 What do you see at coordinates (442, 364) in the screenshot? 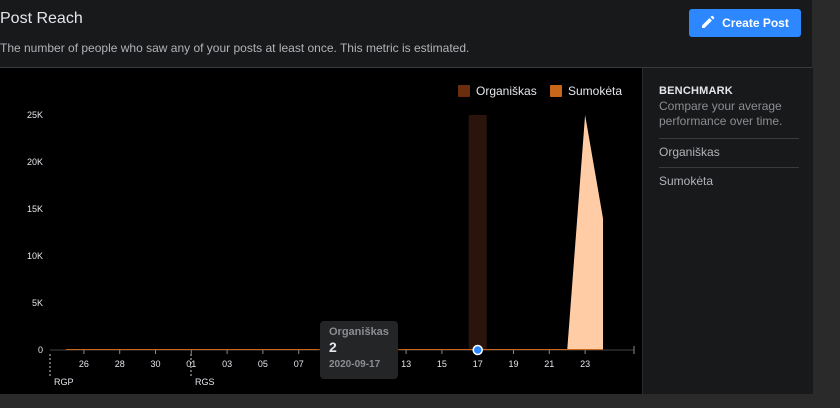
I see `x-tick-label: 15` at bounding box center [442, 364].